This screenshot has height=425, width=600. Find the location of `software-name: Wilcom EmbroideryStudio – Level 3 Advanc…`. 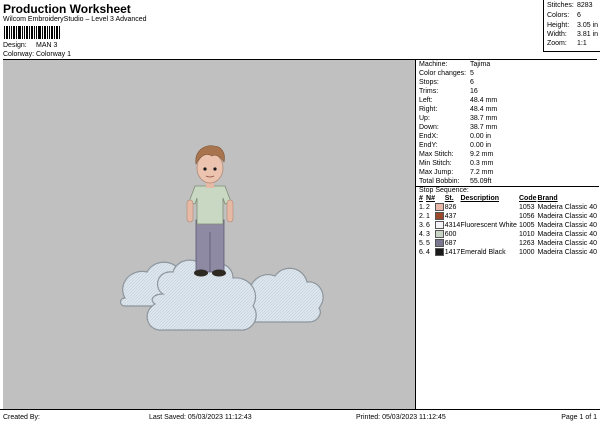

software-name: Wilcom EmbroideryStudio – Level 3 Advanc… is located at coordinates (75, 19).